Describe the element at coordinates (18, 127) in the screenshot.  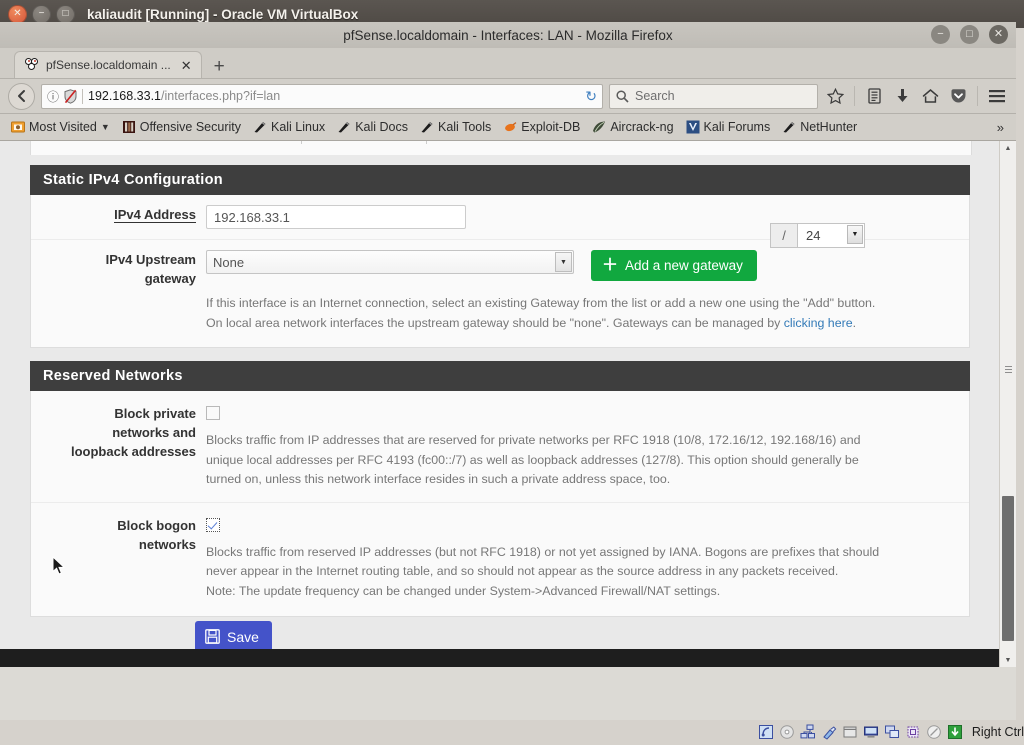
I see `most-visited-icon` at that location.